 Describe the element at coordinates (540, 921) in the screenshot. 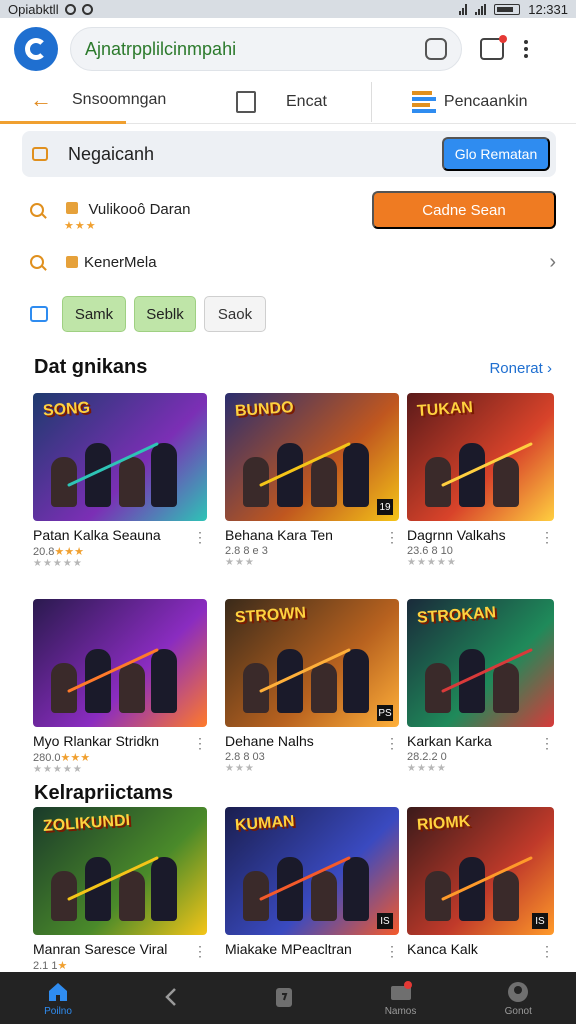

I see `thumbnail-badge: IS` at that location.